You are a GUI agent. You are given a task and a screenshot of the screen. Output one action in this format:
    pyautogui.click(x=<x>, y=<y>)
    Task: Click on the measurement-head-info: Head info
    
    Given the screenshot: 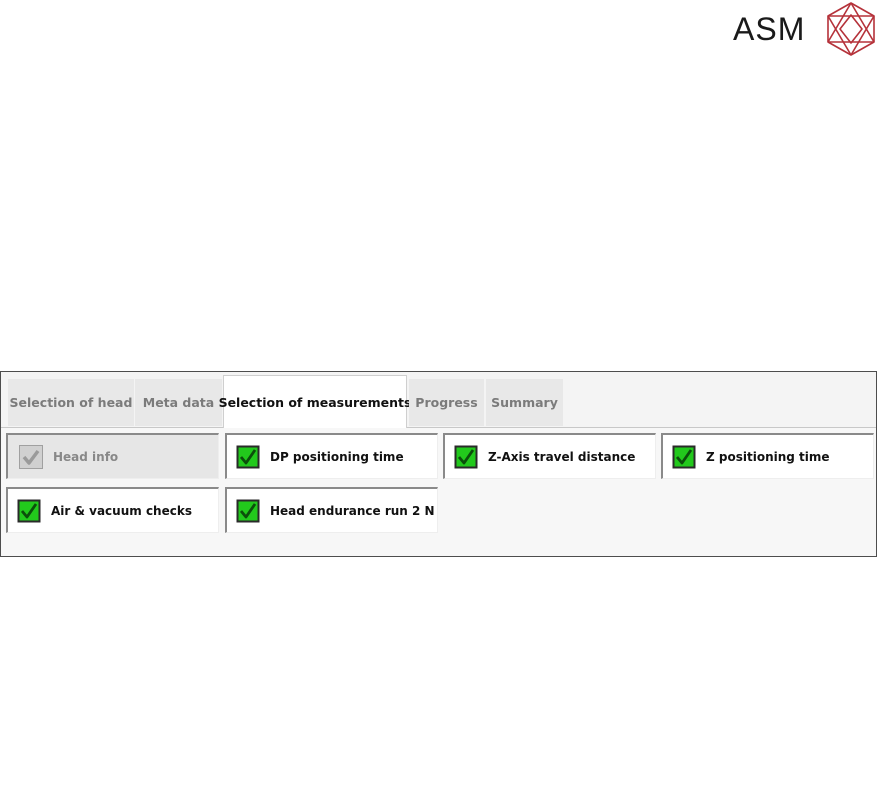 What is the action you would take?
    pyautogui.click(x=112, y=456)
    